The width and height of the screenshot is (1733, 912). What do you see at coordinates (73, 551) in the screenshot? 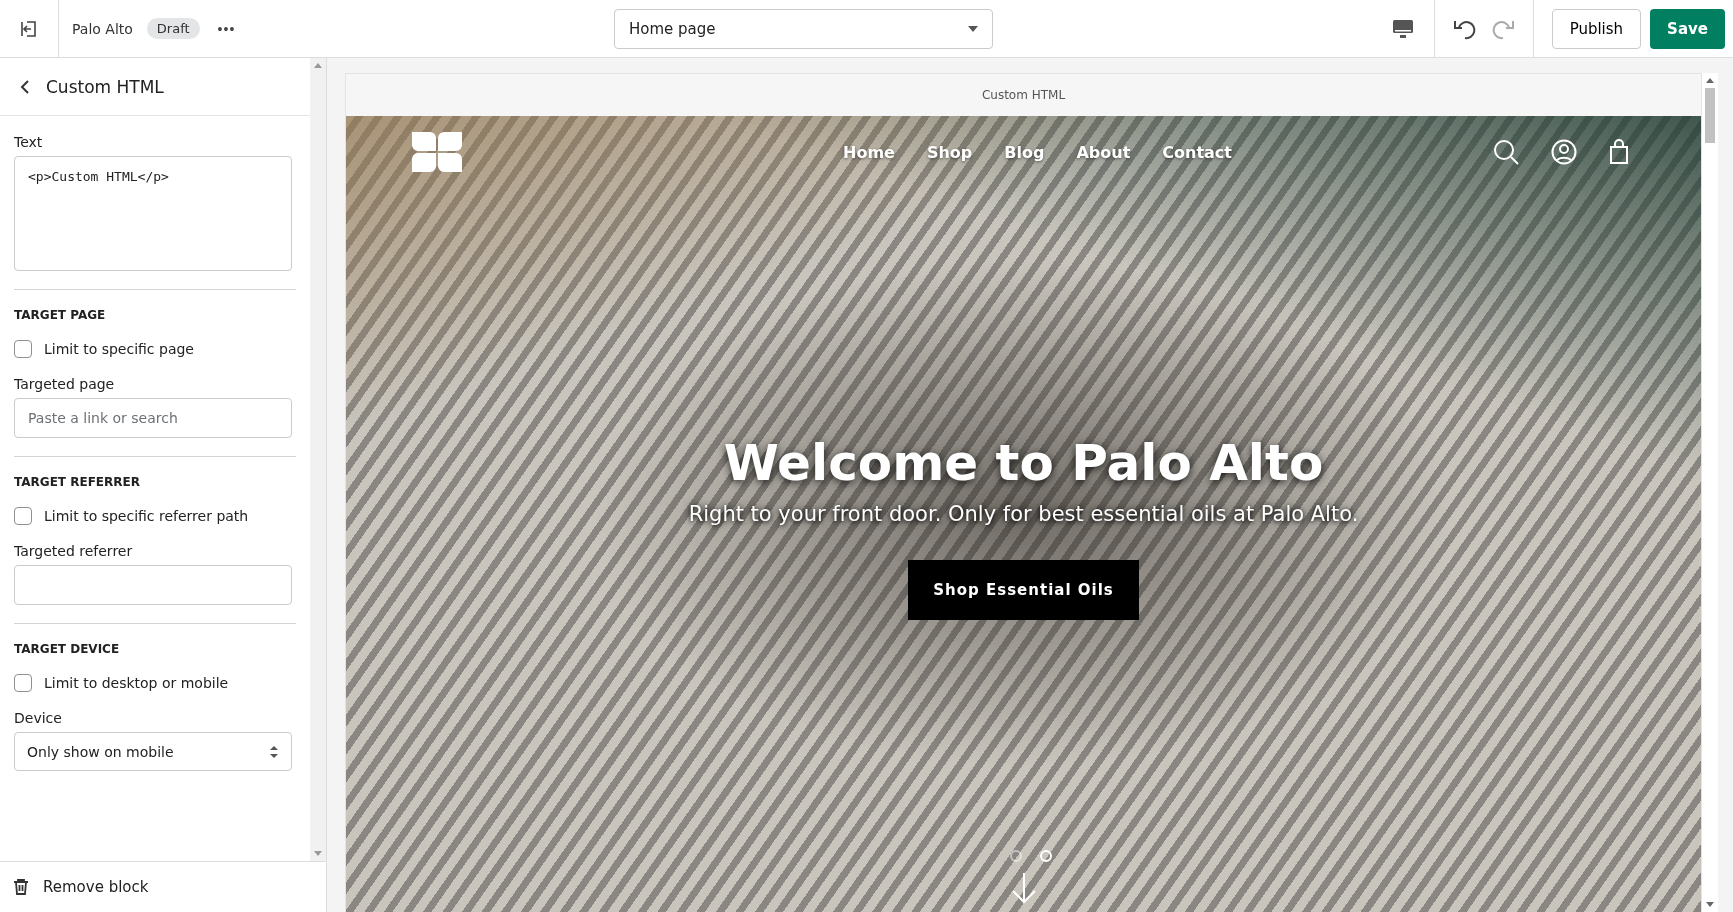
I see `field-label: Targeted referrer` at bounding box center [73, 551].